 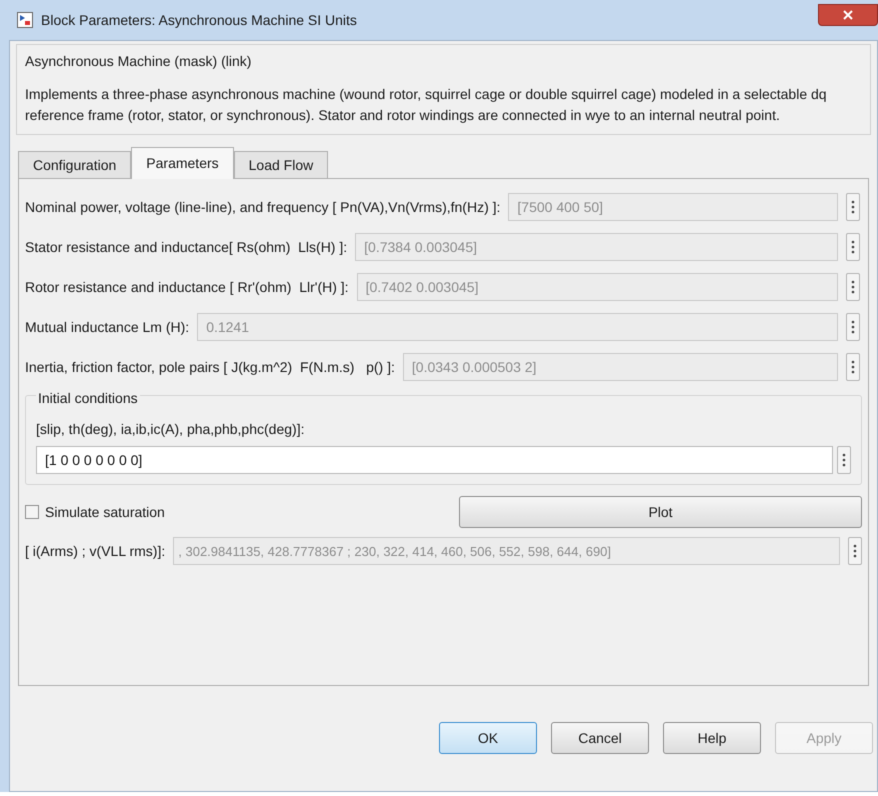 I want to click on plot-button: Plot, so click(x=660, y=512).